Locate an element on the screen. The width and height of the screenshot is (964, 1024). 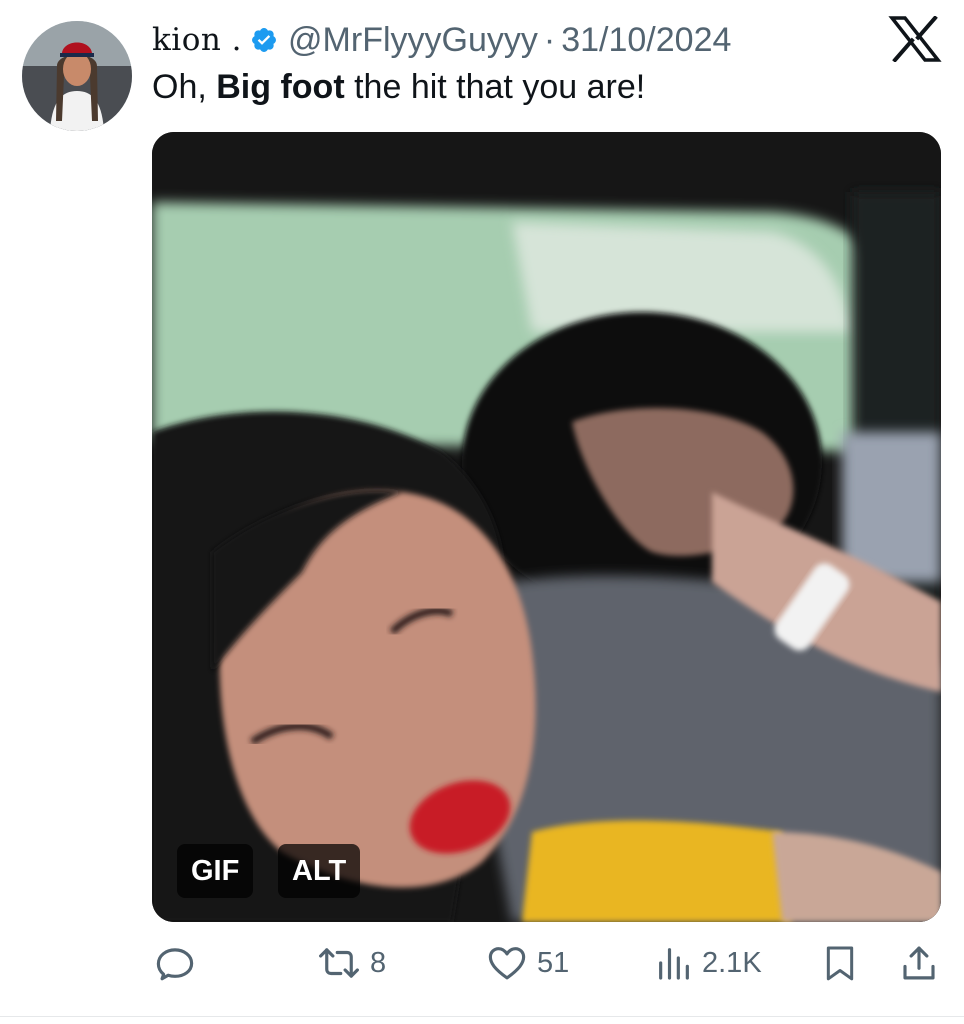
divider is located at coordinates (482, 1016).